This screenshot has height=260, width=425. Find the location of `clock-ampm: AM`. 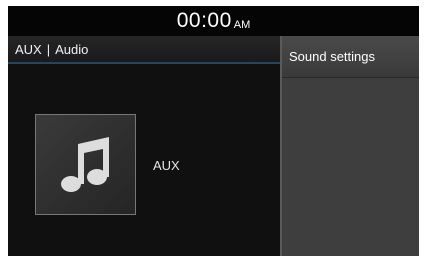

clock-ampm: AM is located at coordinates (242, 25).